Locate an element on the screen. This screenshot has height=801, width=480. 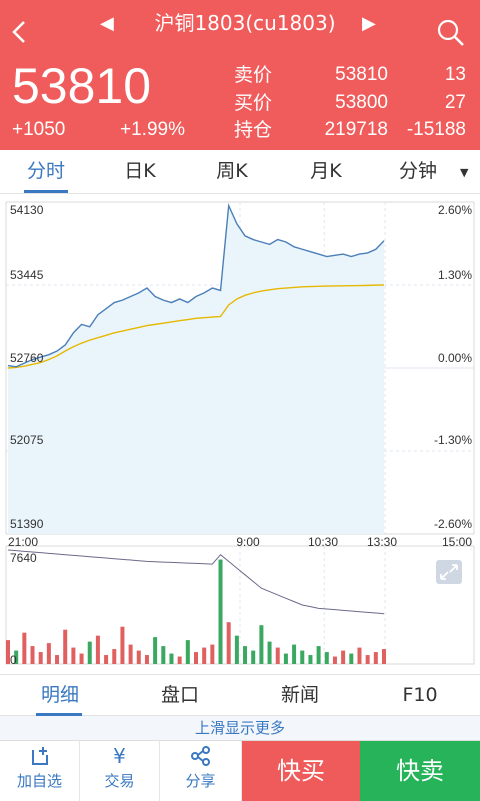
tab-order-book: 盘口 is located at coordinates (180, 696).